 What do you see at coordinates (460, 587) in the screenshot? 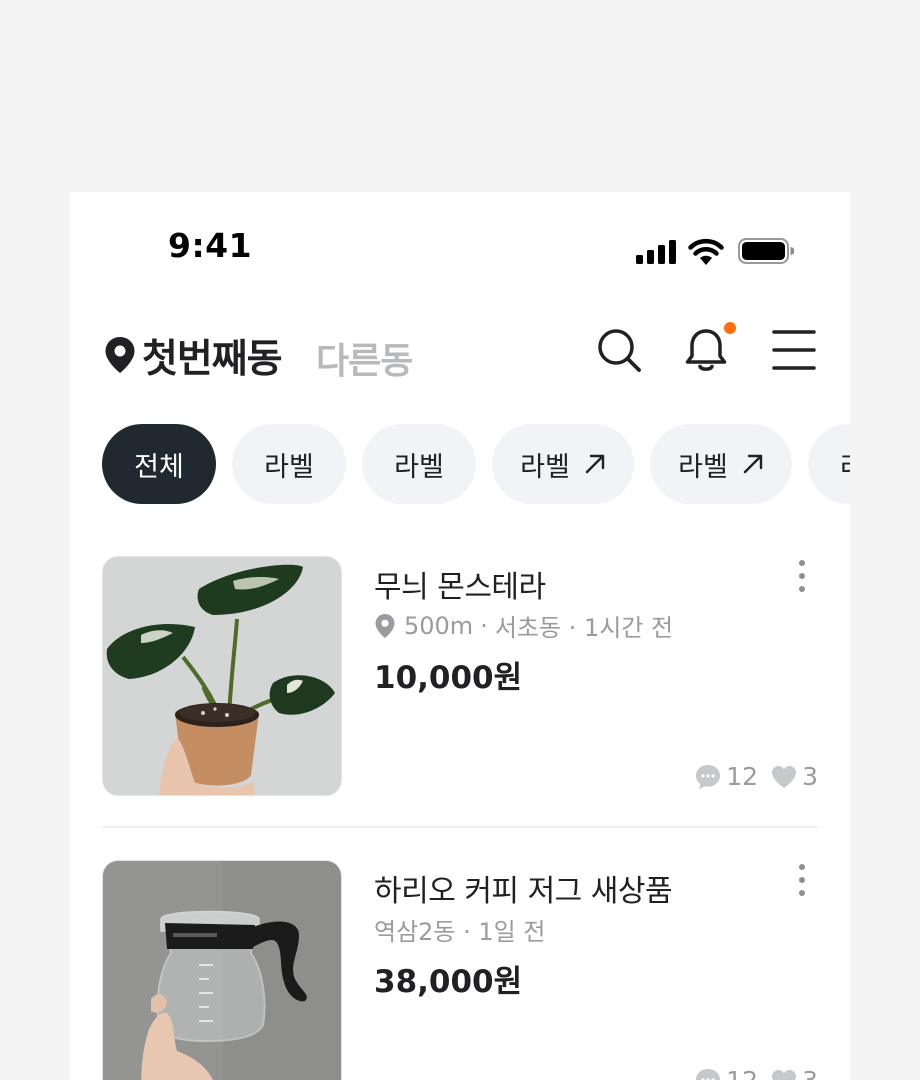
I see `item-title: 무늬 몬스테라` at bounding box center [460, 587].